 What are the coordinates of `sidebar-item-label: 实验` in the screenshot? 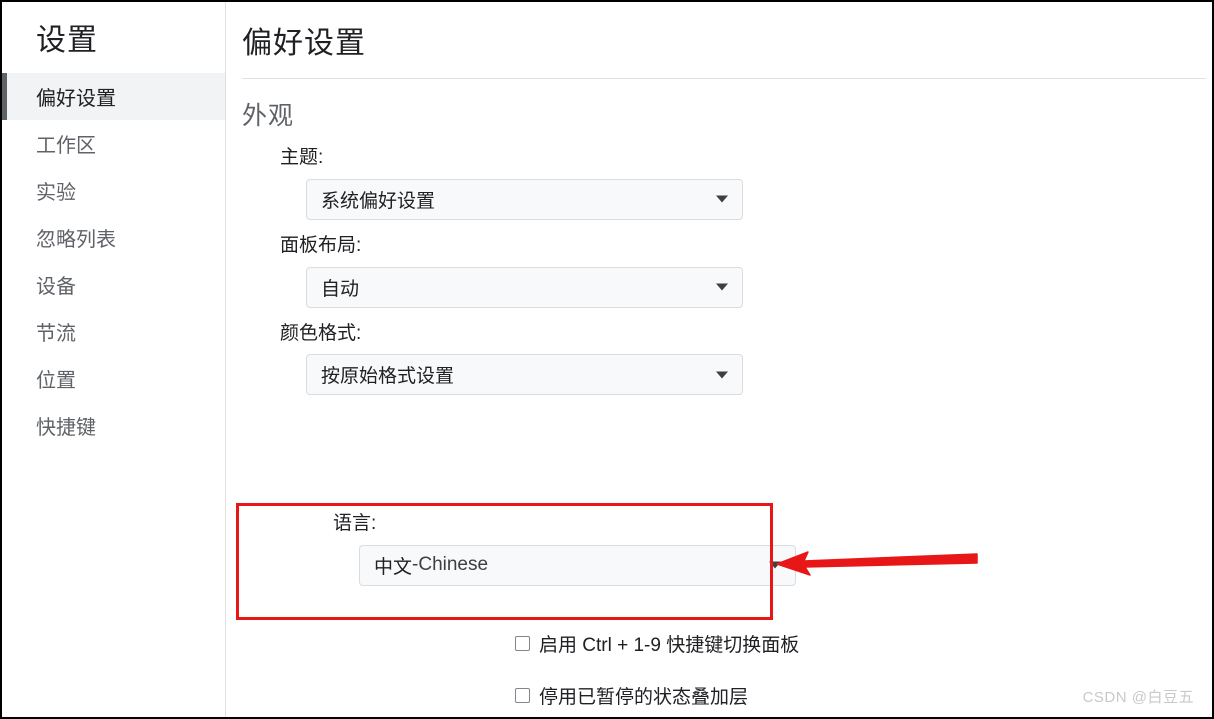 It's located at (56, 193).